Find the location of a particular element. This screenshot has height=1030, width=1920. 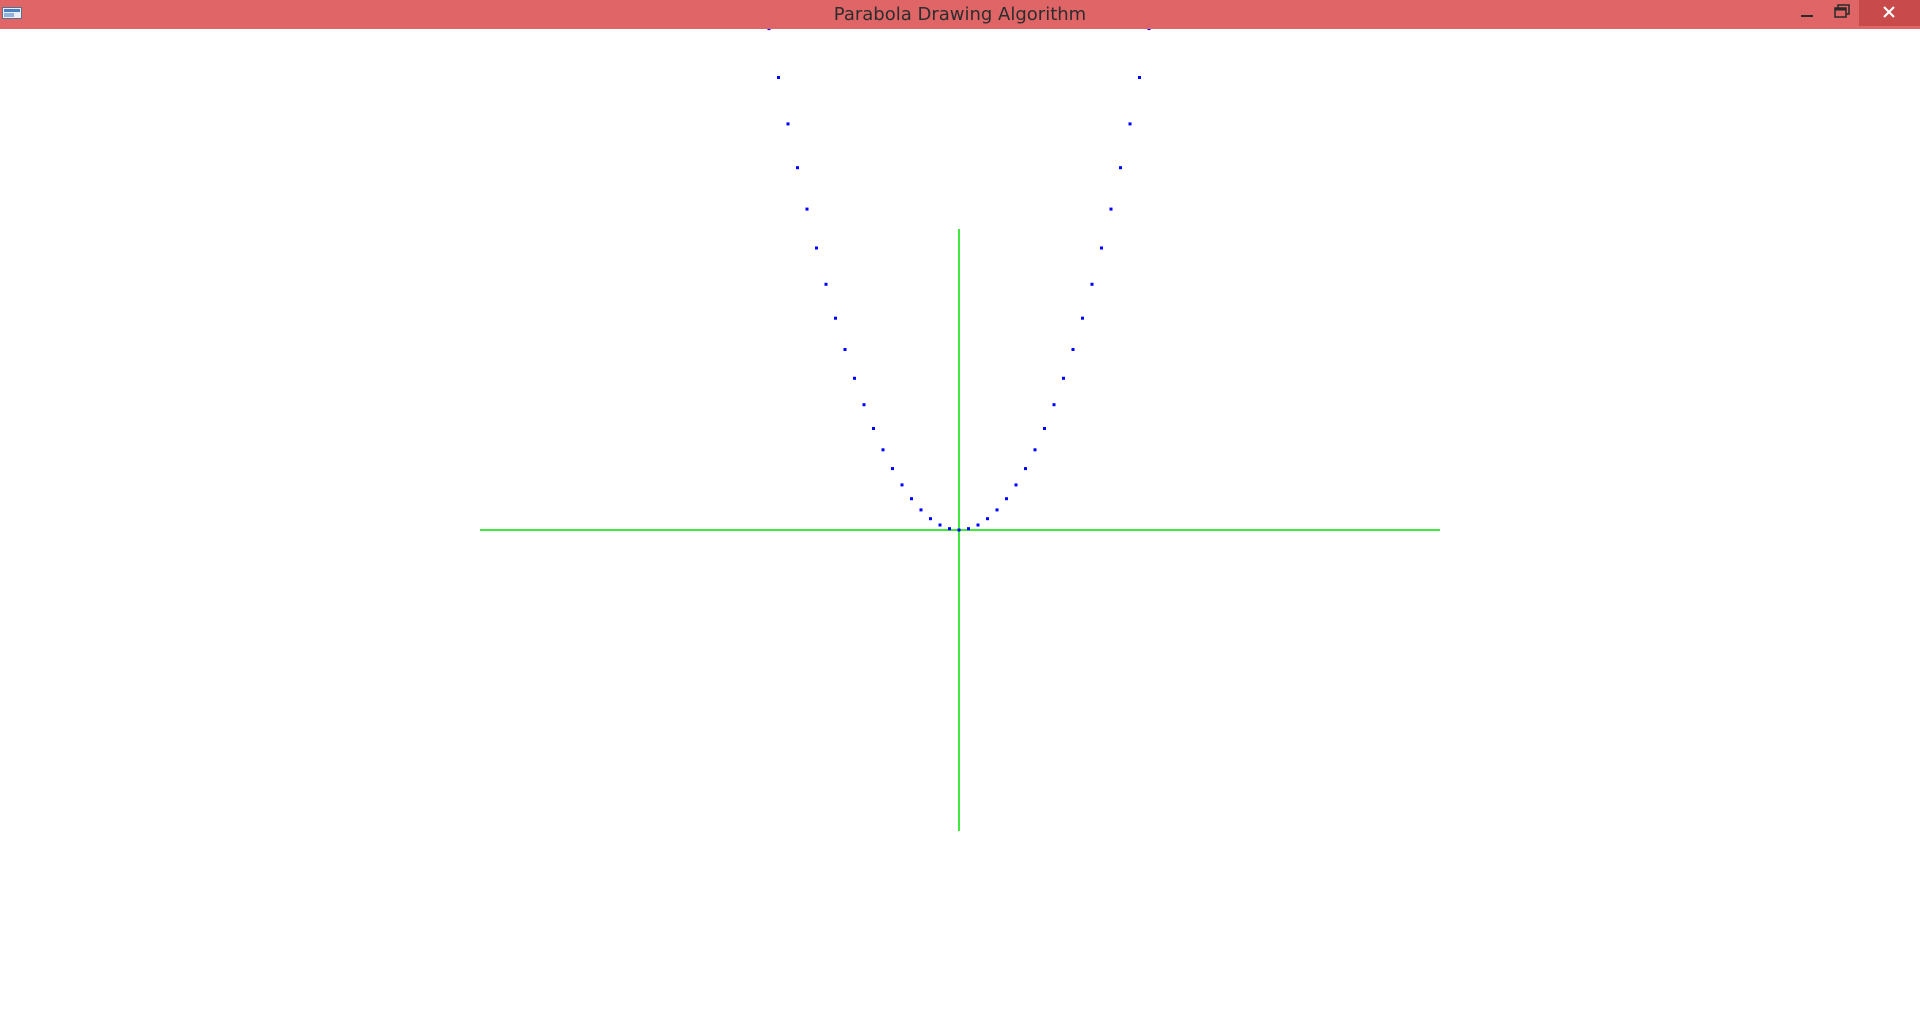

close-button is located at coordinates (1889, 13).